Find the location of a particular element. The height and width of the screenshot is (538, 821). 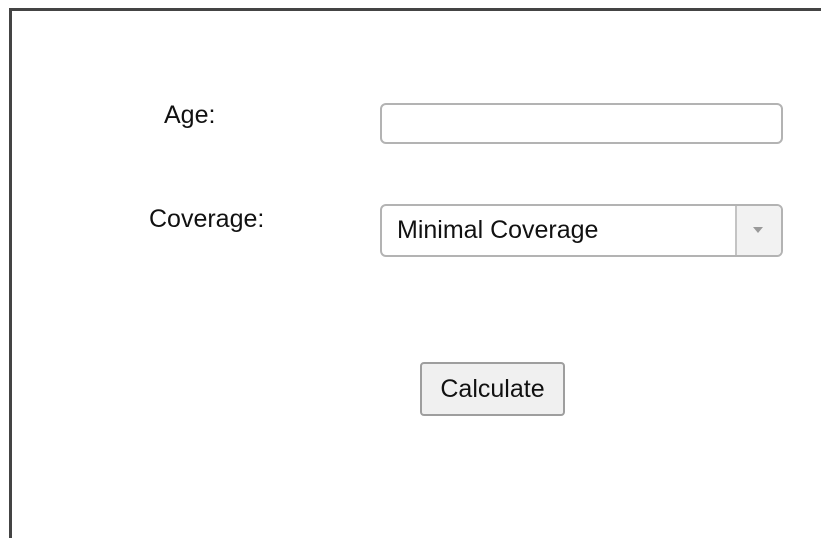

calculate-button: Calculate is located at coordinates (492, 389).